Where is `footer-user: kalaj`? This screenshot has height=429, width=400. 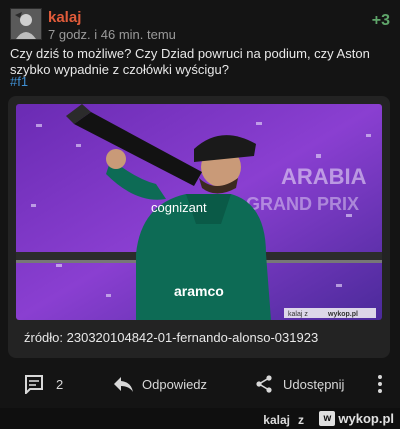 footer-user: kalaj is located at coordinates (276, 420).